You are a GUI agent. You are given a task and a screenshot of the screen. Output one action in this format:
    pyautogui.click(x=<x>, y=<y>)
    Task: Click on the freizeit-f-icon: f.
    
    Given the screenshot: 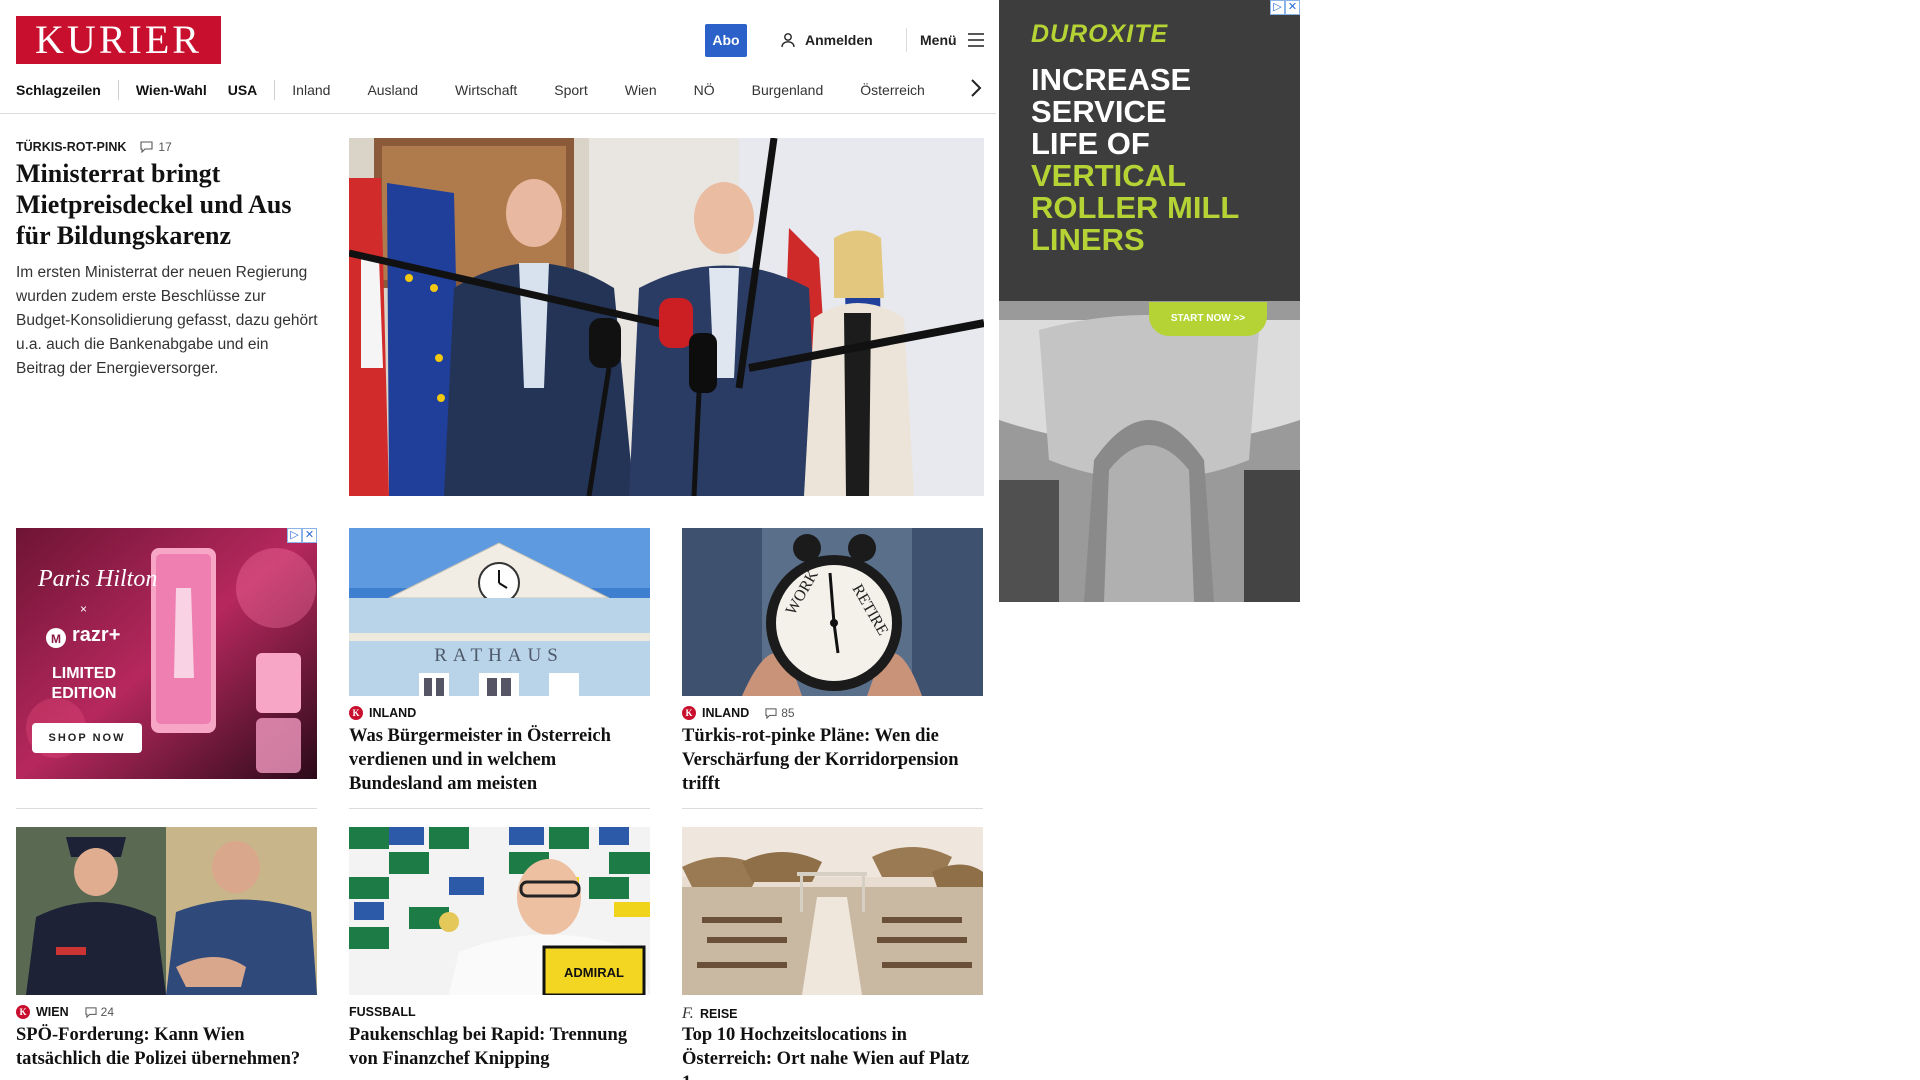 What is the action you would take?
    pyautogui.click(x=688, y=1013)
    